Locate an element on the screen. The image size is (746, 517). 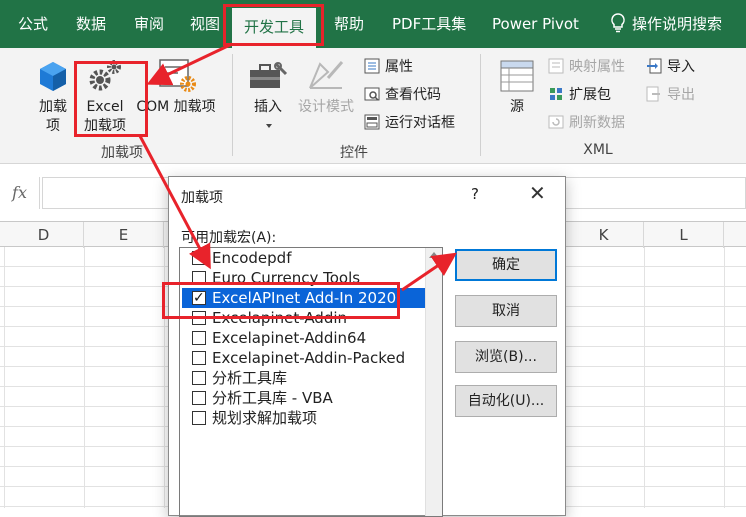
help-icon: ? is located at coordinates (475, 194).